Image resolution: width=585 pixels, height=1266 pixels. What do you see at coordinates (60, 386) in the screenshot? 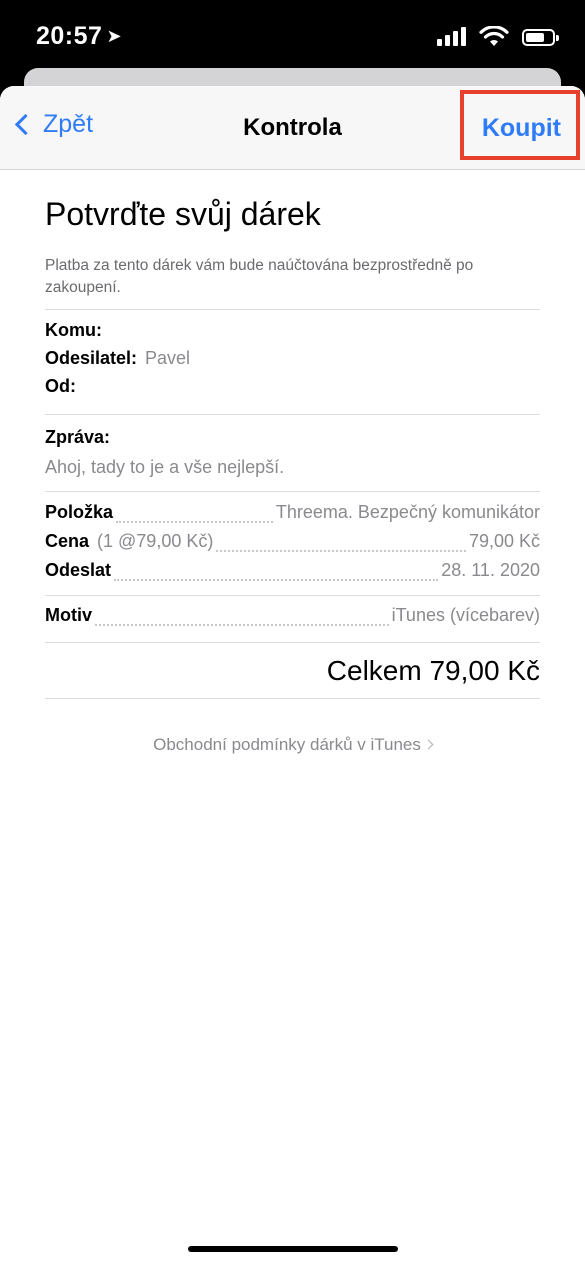
I see `from-label: Od:` at bounding box center [60, 386].